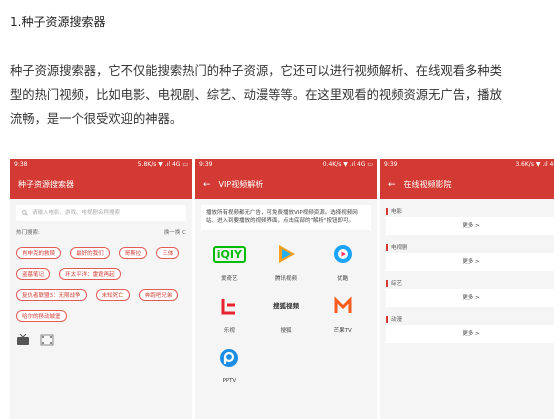 This screenshot has height=419, width=554. Describe the element at coordinates (23, 340) in the screenshot. I see `tv-icon` at that location.